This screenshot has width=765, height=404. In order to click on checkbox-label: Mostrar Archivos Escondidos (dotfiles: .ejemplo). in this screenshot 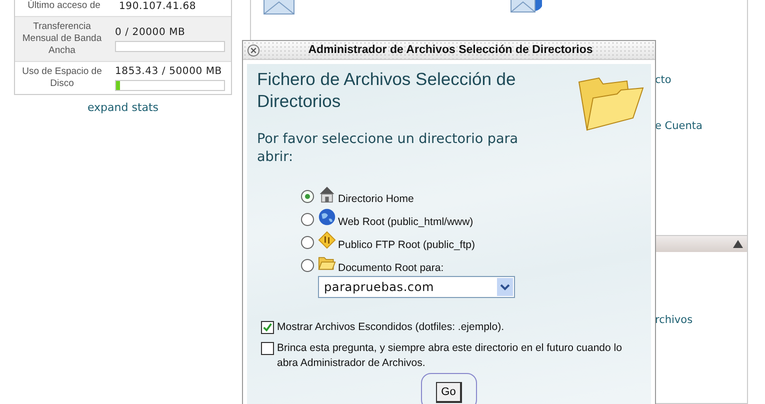, I will do `click(390, 327)`.